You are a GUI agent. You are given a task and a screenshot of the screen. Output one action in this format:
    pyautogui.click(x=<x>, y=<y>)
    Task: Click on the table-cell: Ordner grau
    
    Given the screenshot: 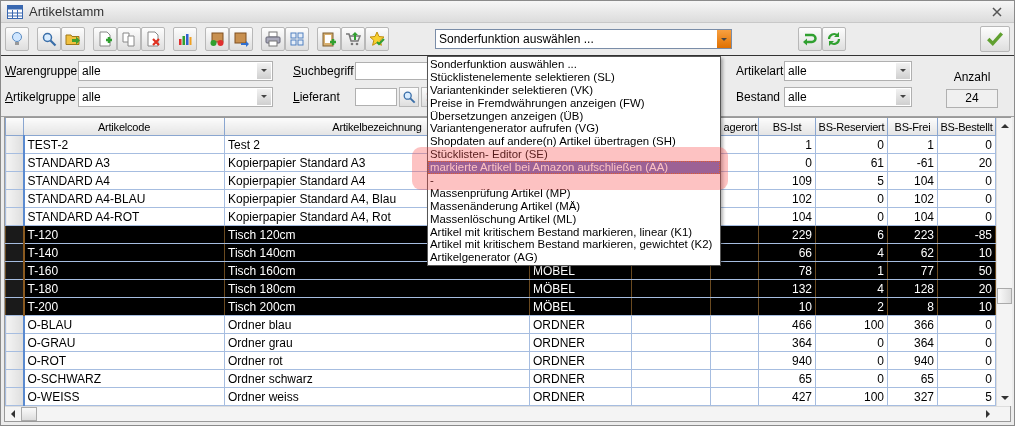 What is the action you would take?
    pyautogui.click(x=377, y=342)
    